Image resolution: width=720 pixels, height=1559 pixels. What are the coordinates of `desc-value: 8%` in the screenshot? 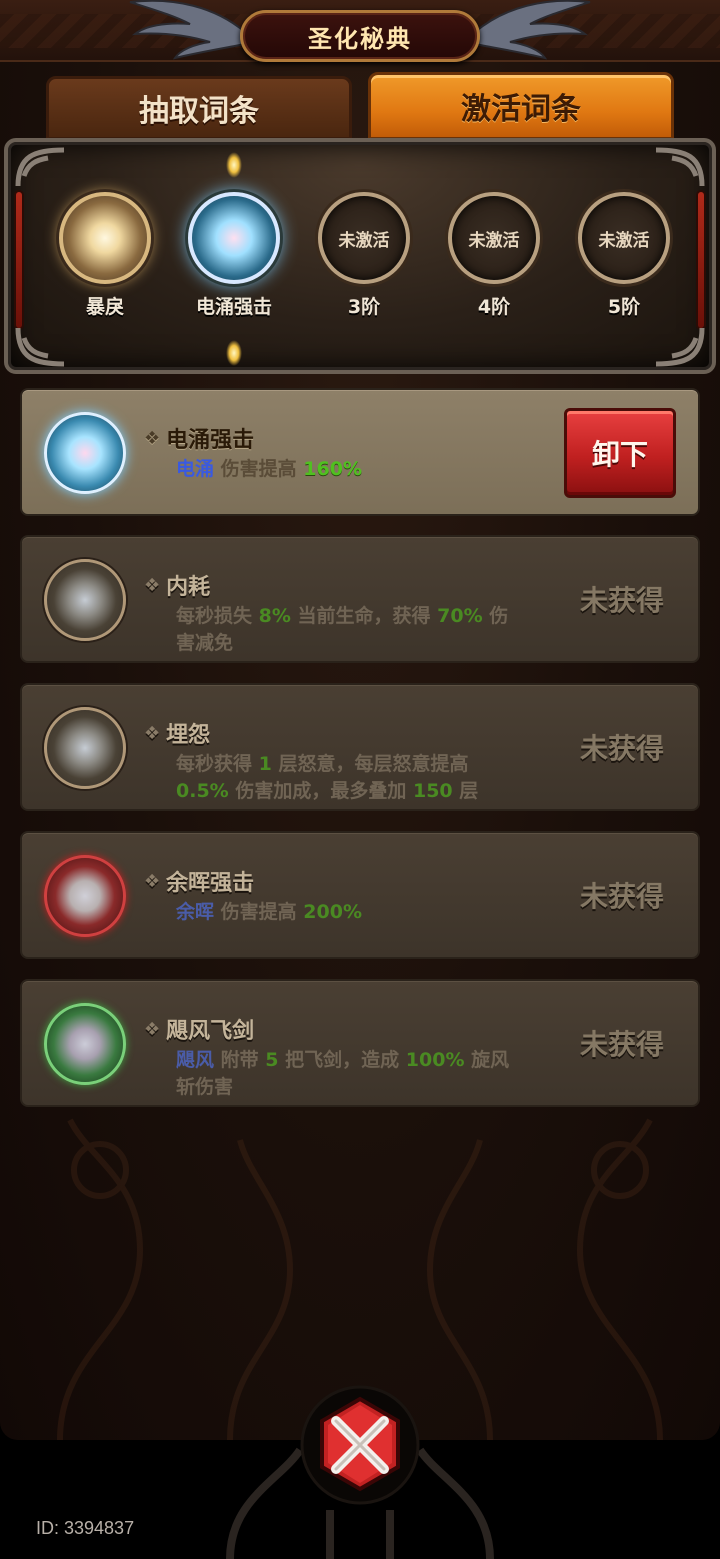 It's located at (274, 616).